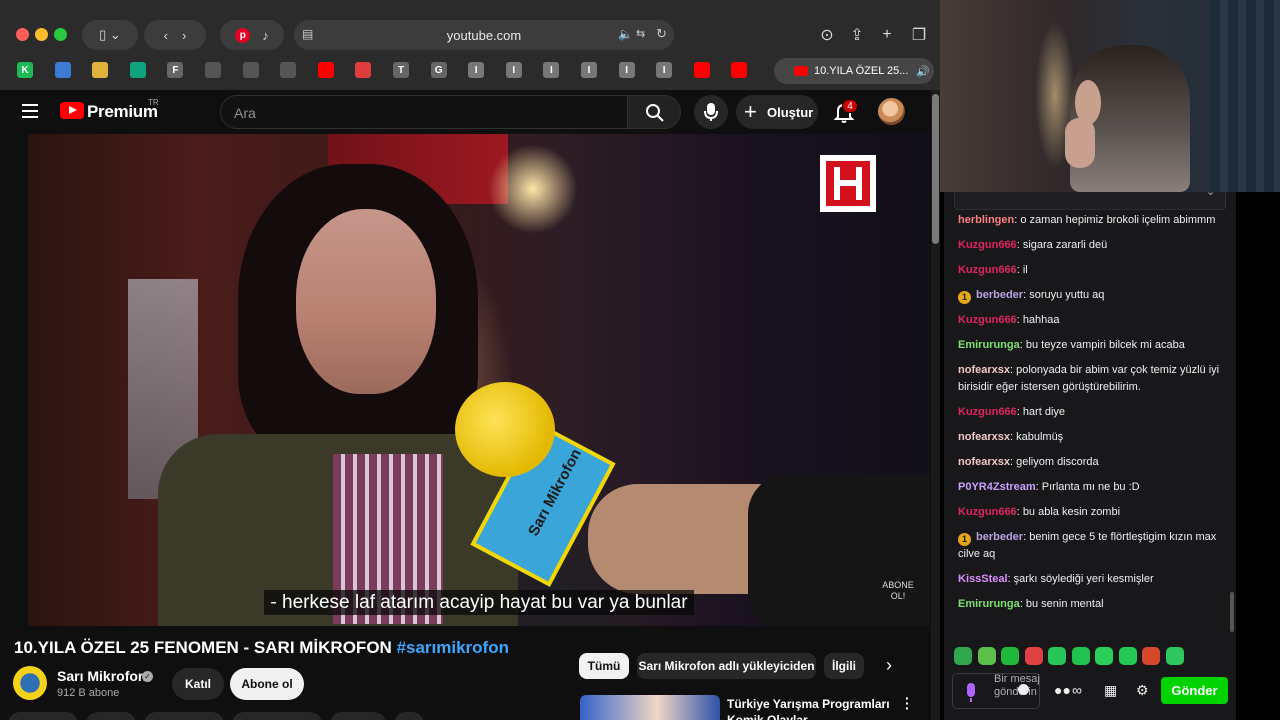 The height and width of the screenshot is (720, 1280). I want to click on chat-message-input: Bir mesaj gönderin, so click(996, 691).